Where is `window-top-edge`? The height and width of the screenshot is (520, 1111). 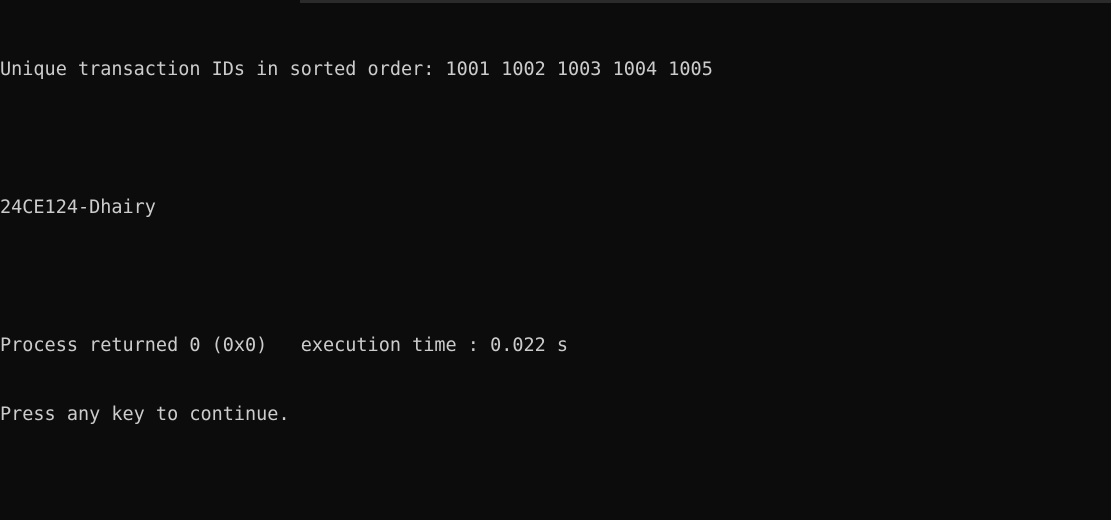
window-top-edge is located at coordinates (705, 1).